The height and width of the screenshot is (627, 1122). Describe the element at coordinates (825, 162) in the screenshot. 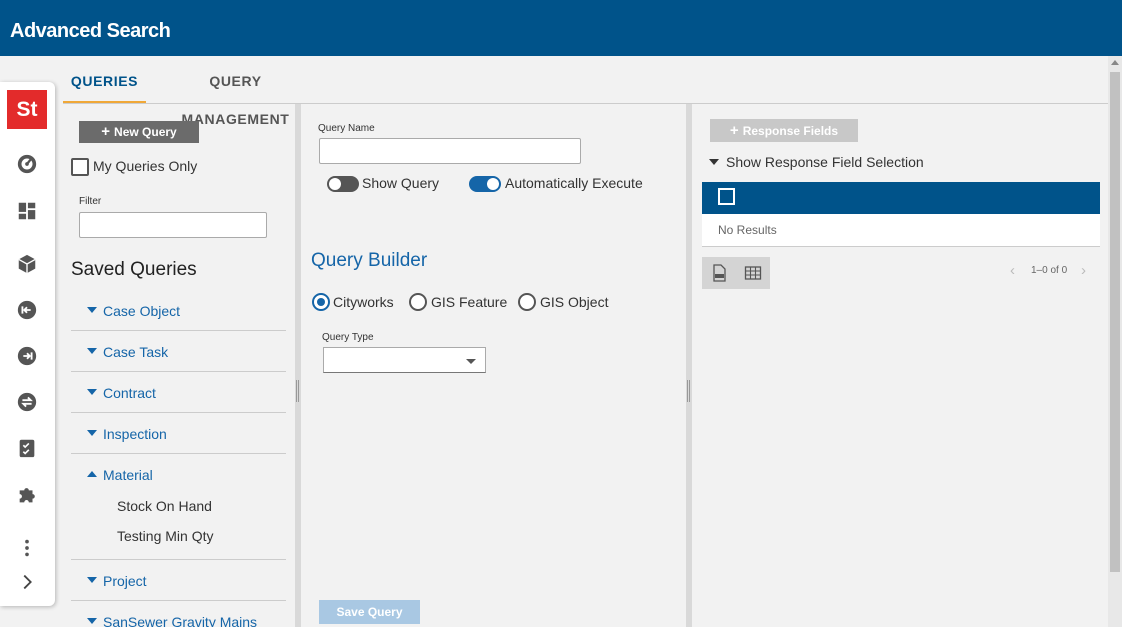

I see `show-response-selection-label: Show Response Field Selection` at that location.